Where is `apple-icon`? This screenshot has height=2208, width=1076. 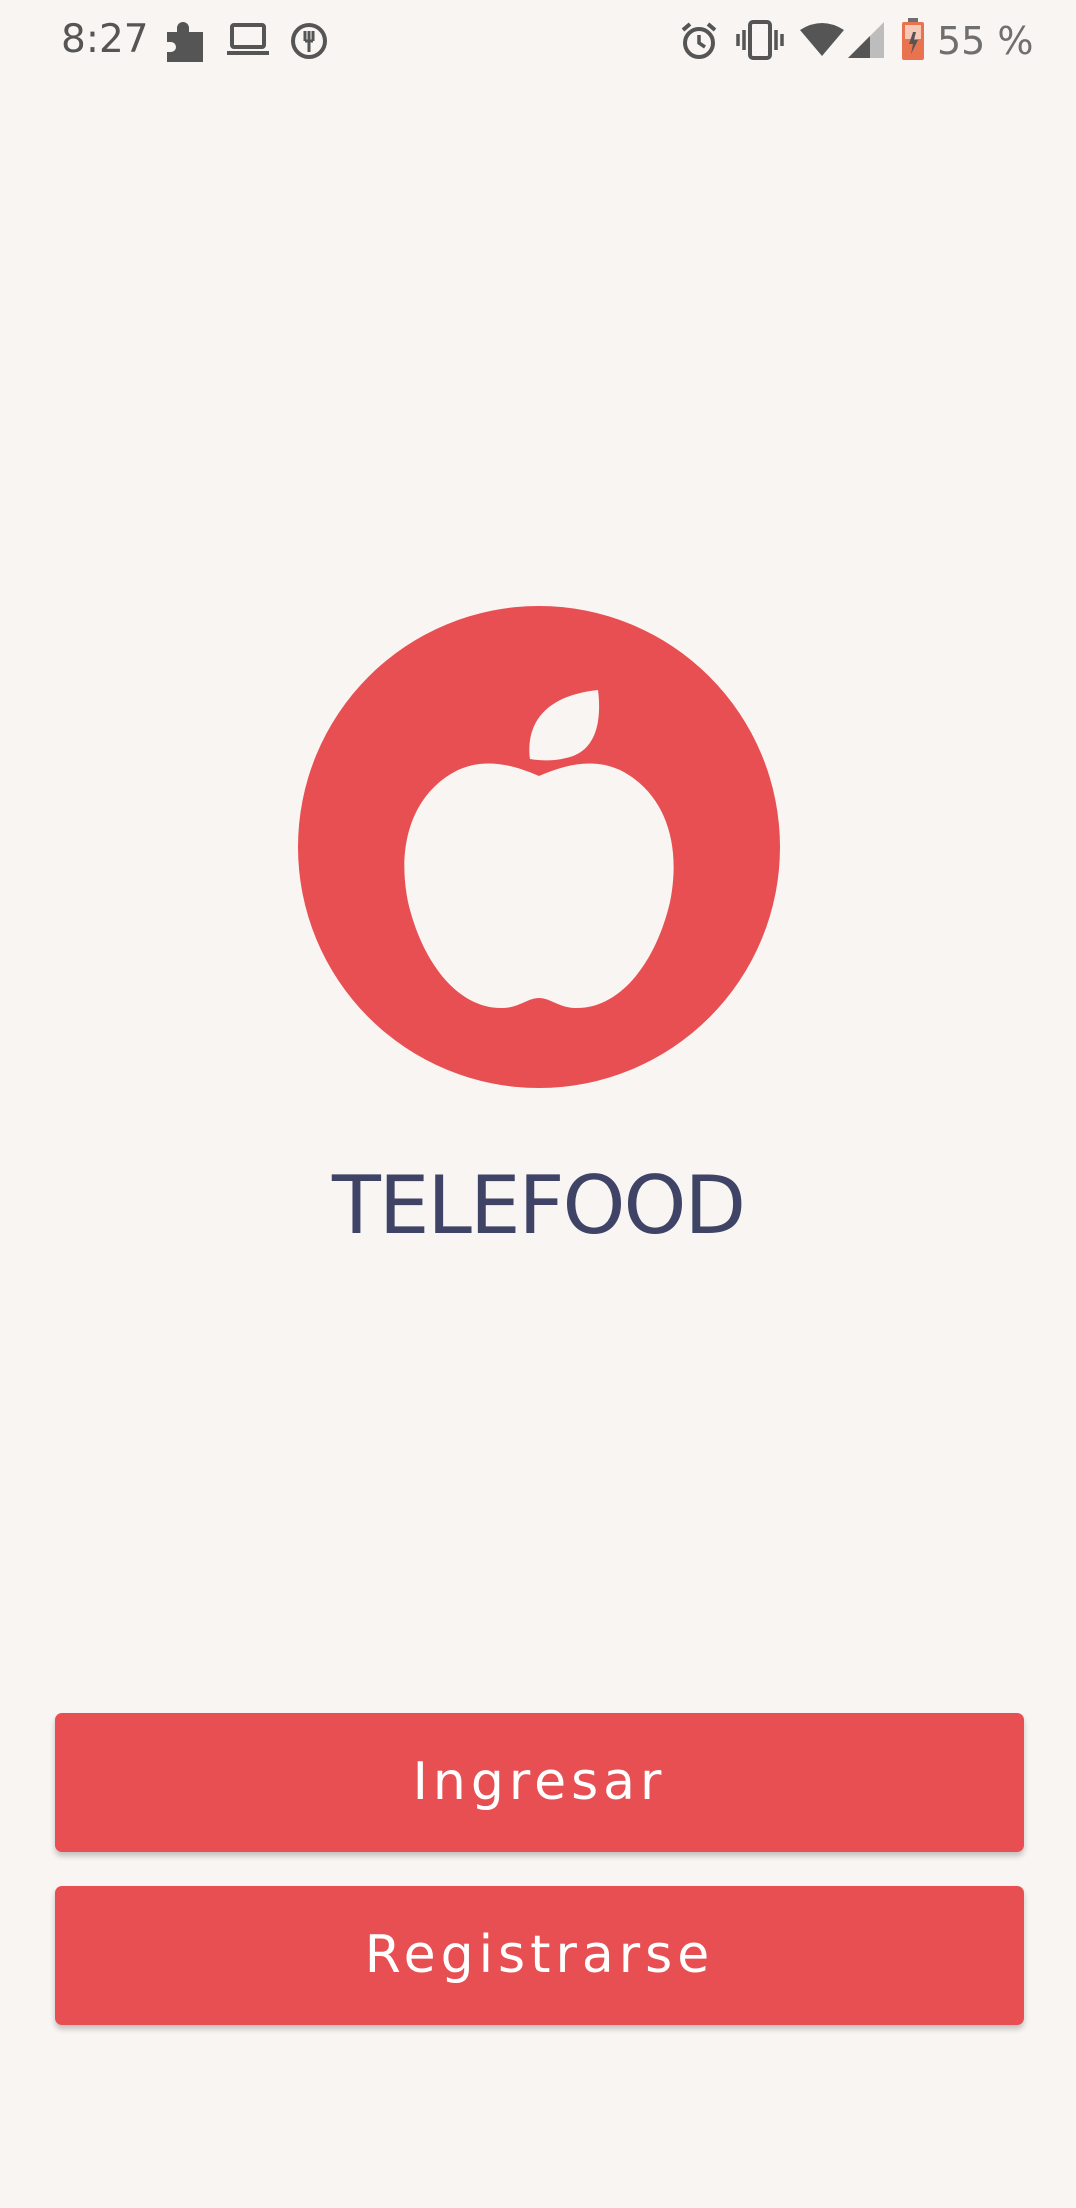
apple-icon is located at coordinates (539, 847).